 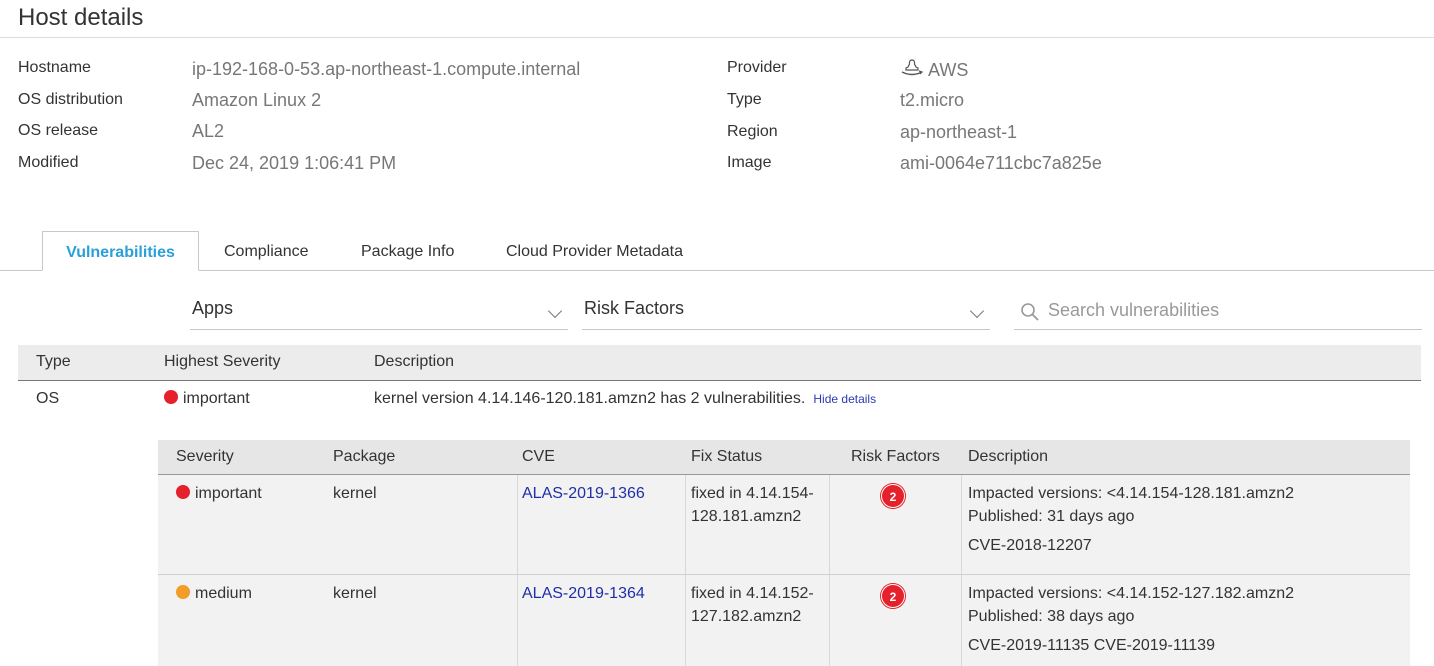 What do you see at coordinates (48, 398) in the screenshot?
I see `row-type: OS` at bounding box center [48, 398].